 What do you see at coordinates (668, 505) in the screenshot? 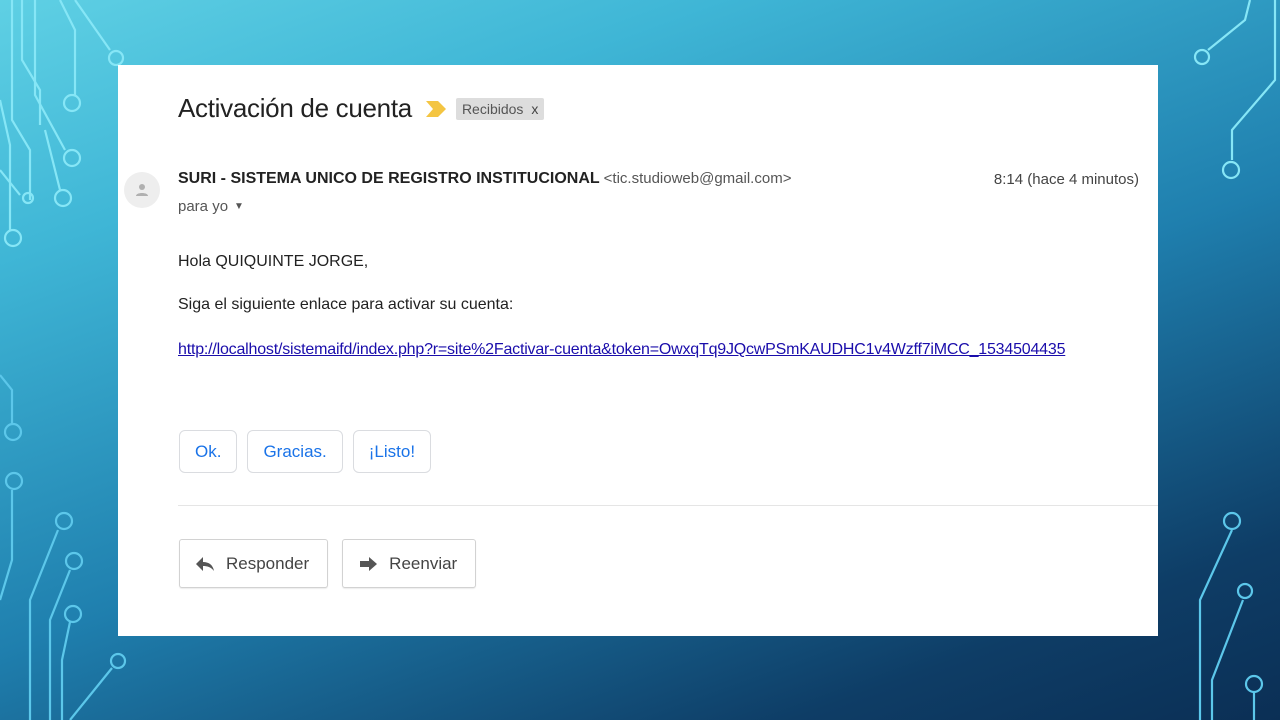
I see `divider` at bounding box center [668, 505].